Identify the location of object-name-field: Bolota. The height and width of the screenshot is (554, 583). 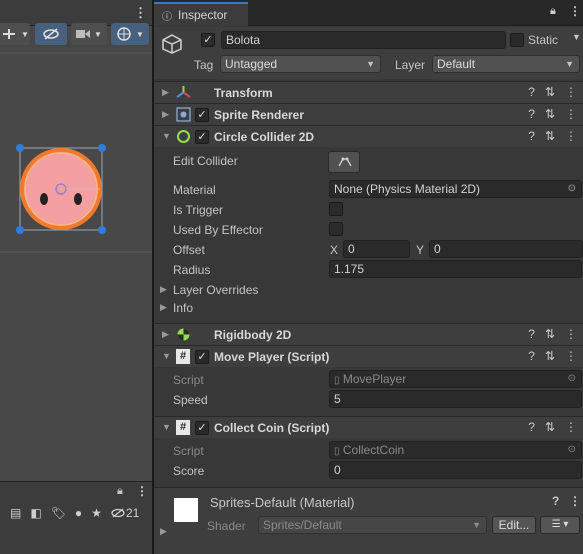
(363, 40).